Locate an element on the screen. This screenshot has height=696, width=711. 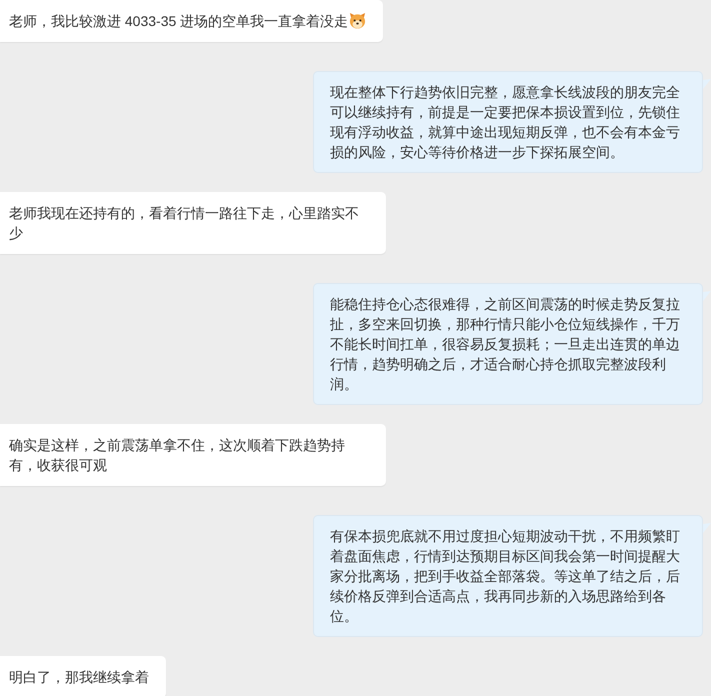
message-text: 现在整体下行趋势依旧完整，愿意拿长线波段的朋友完全可以继续持有，前提是一定要把保本损设置到位，先锁住现有浮动收益，就算中途出现短期反弹，也不会有本金亏损的风险，安心等待价格进一步下探拓展空间。 is located at coordinates (505, 122).